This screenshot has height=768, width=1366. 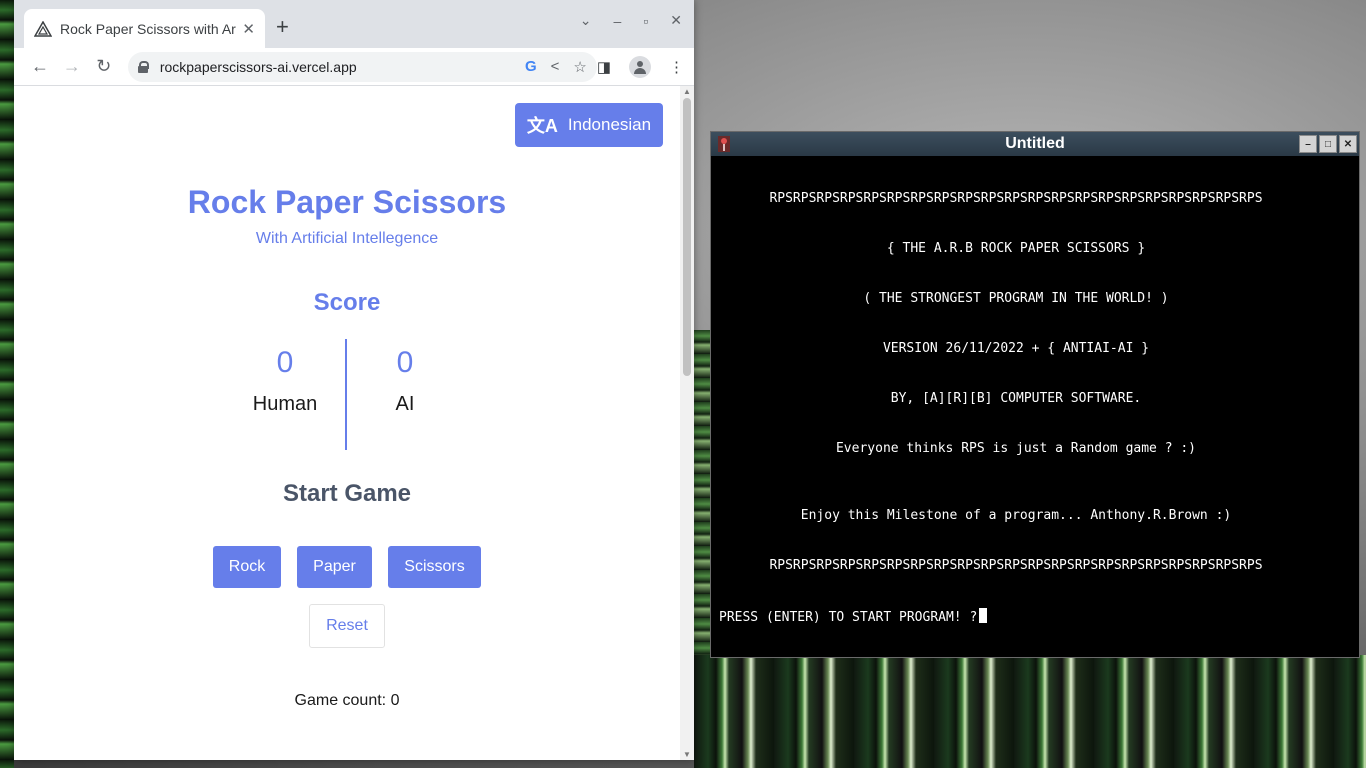 I want to click on side-panel-icon: ◨, so click(x=604, y=67).